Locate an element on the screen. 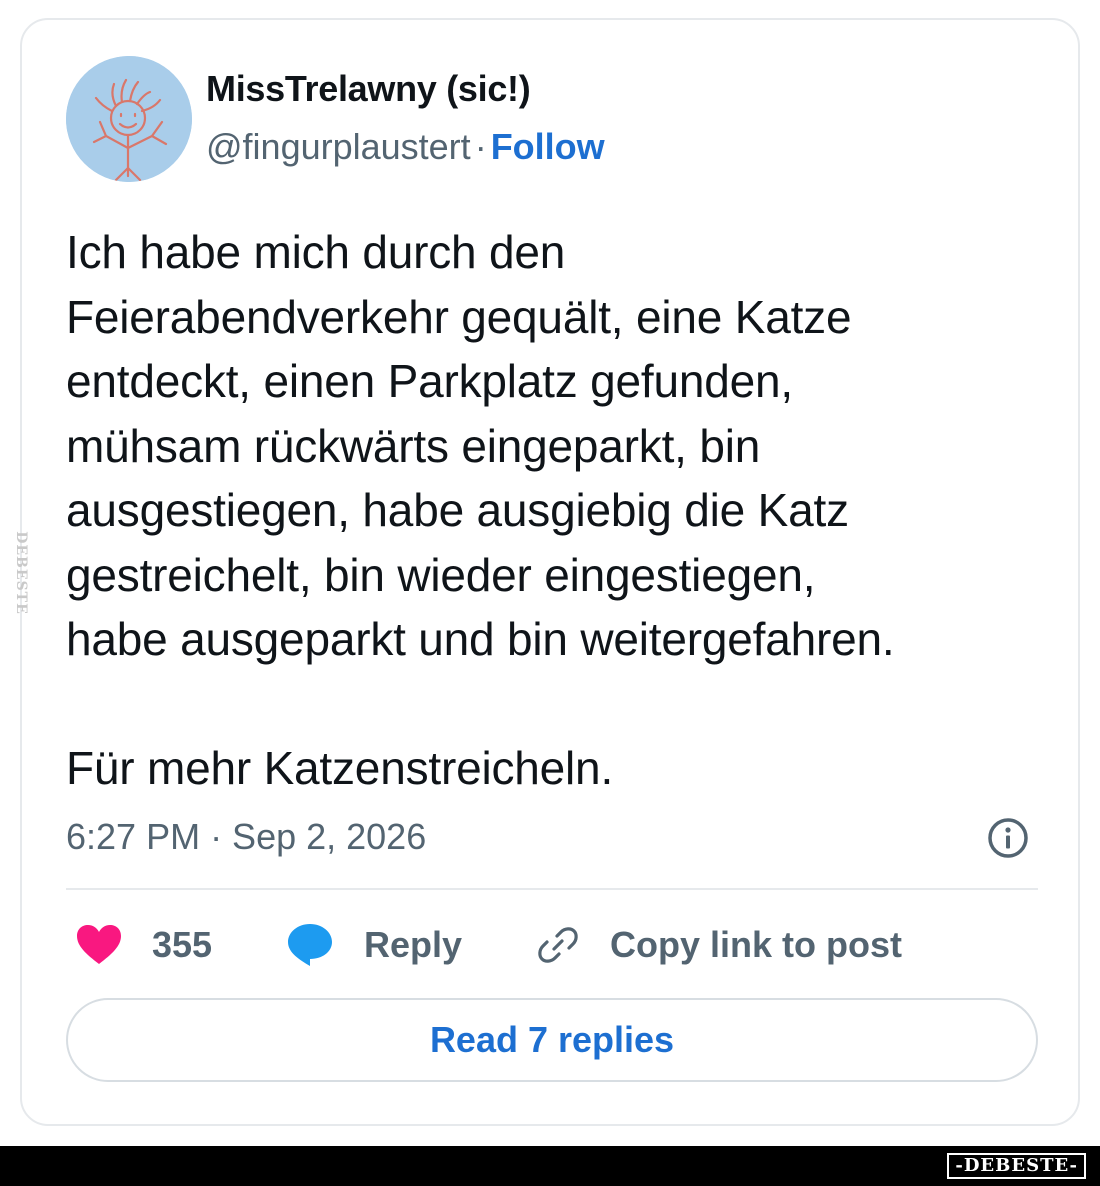 The width and height of the screenshot is (1100, 1186). avatar is located at coordinates (129, 119).